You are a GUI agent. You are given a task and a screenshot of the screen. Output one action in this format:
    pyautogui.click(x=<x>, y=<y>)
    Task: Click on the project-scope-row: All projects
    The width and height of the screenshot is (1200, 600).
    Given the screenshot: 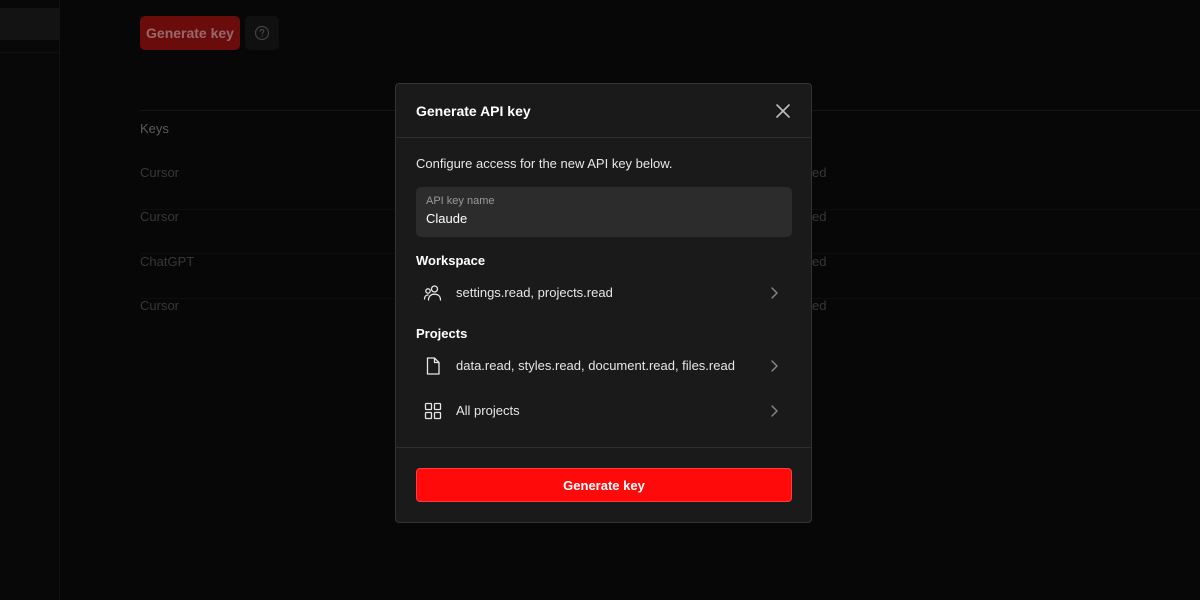 What is the action you would take?
    pyautogui.click(x=604, y=411)
    